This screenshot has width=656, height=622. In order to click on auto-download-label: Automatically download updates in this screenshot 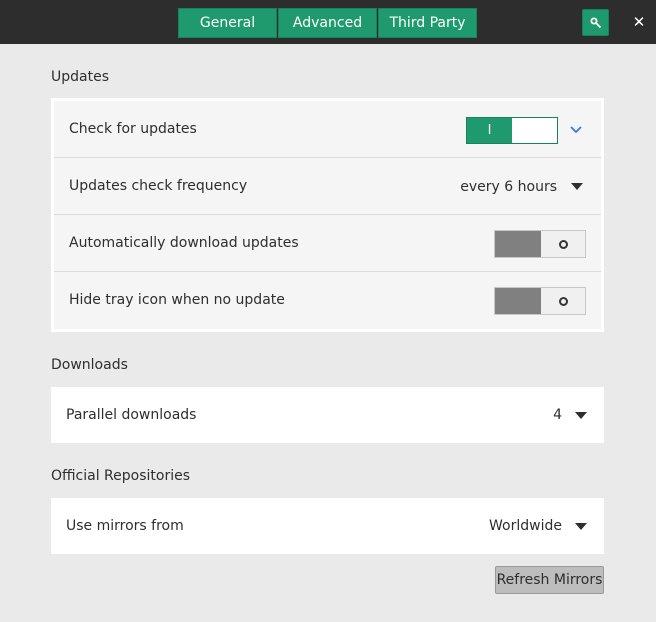, I will do `click(184, 243)`.